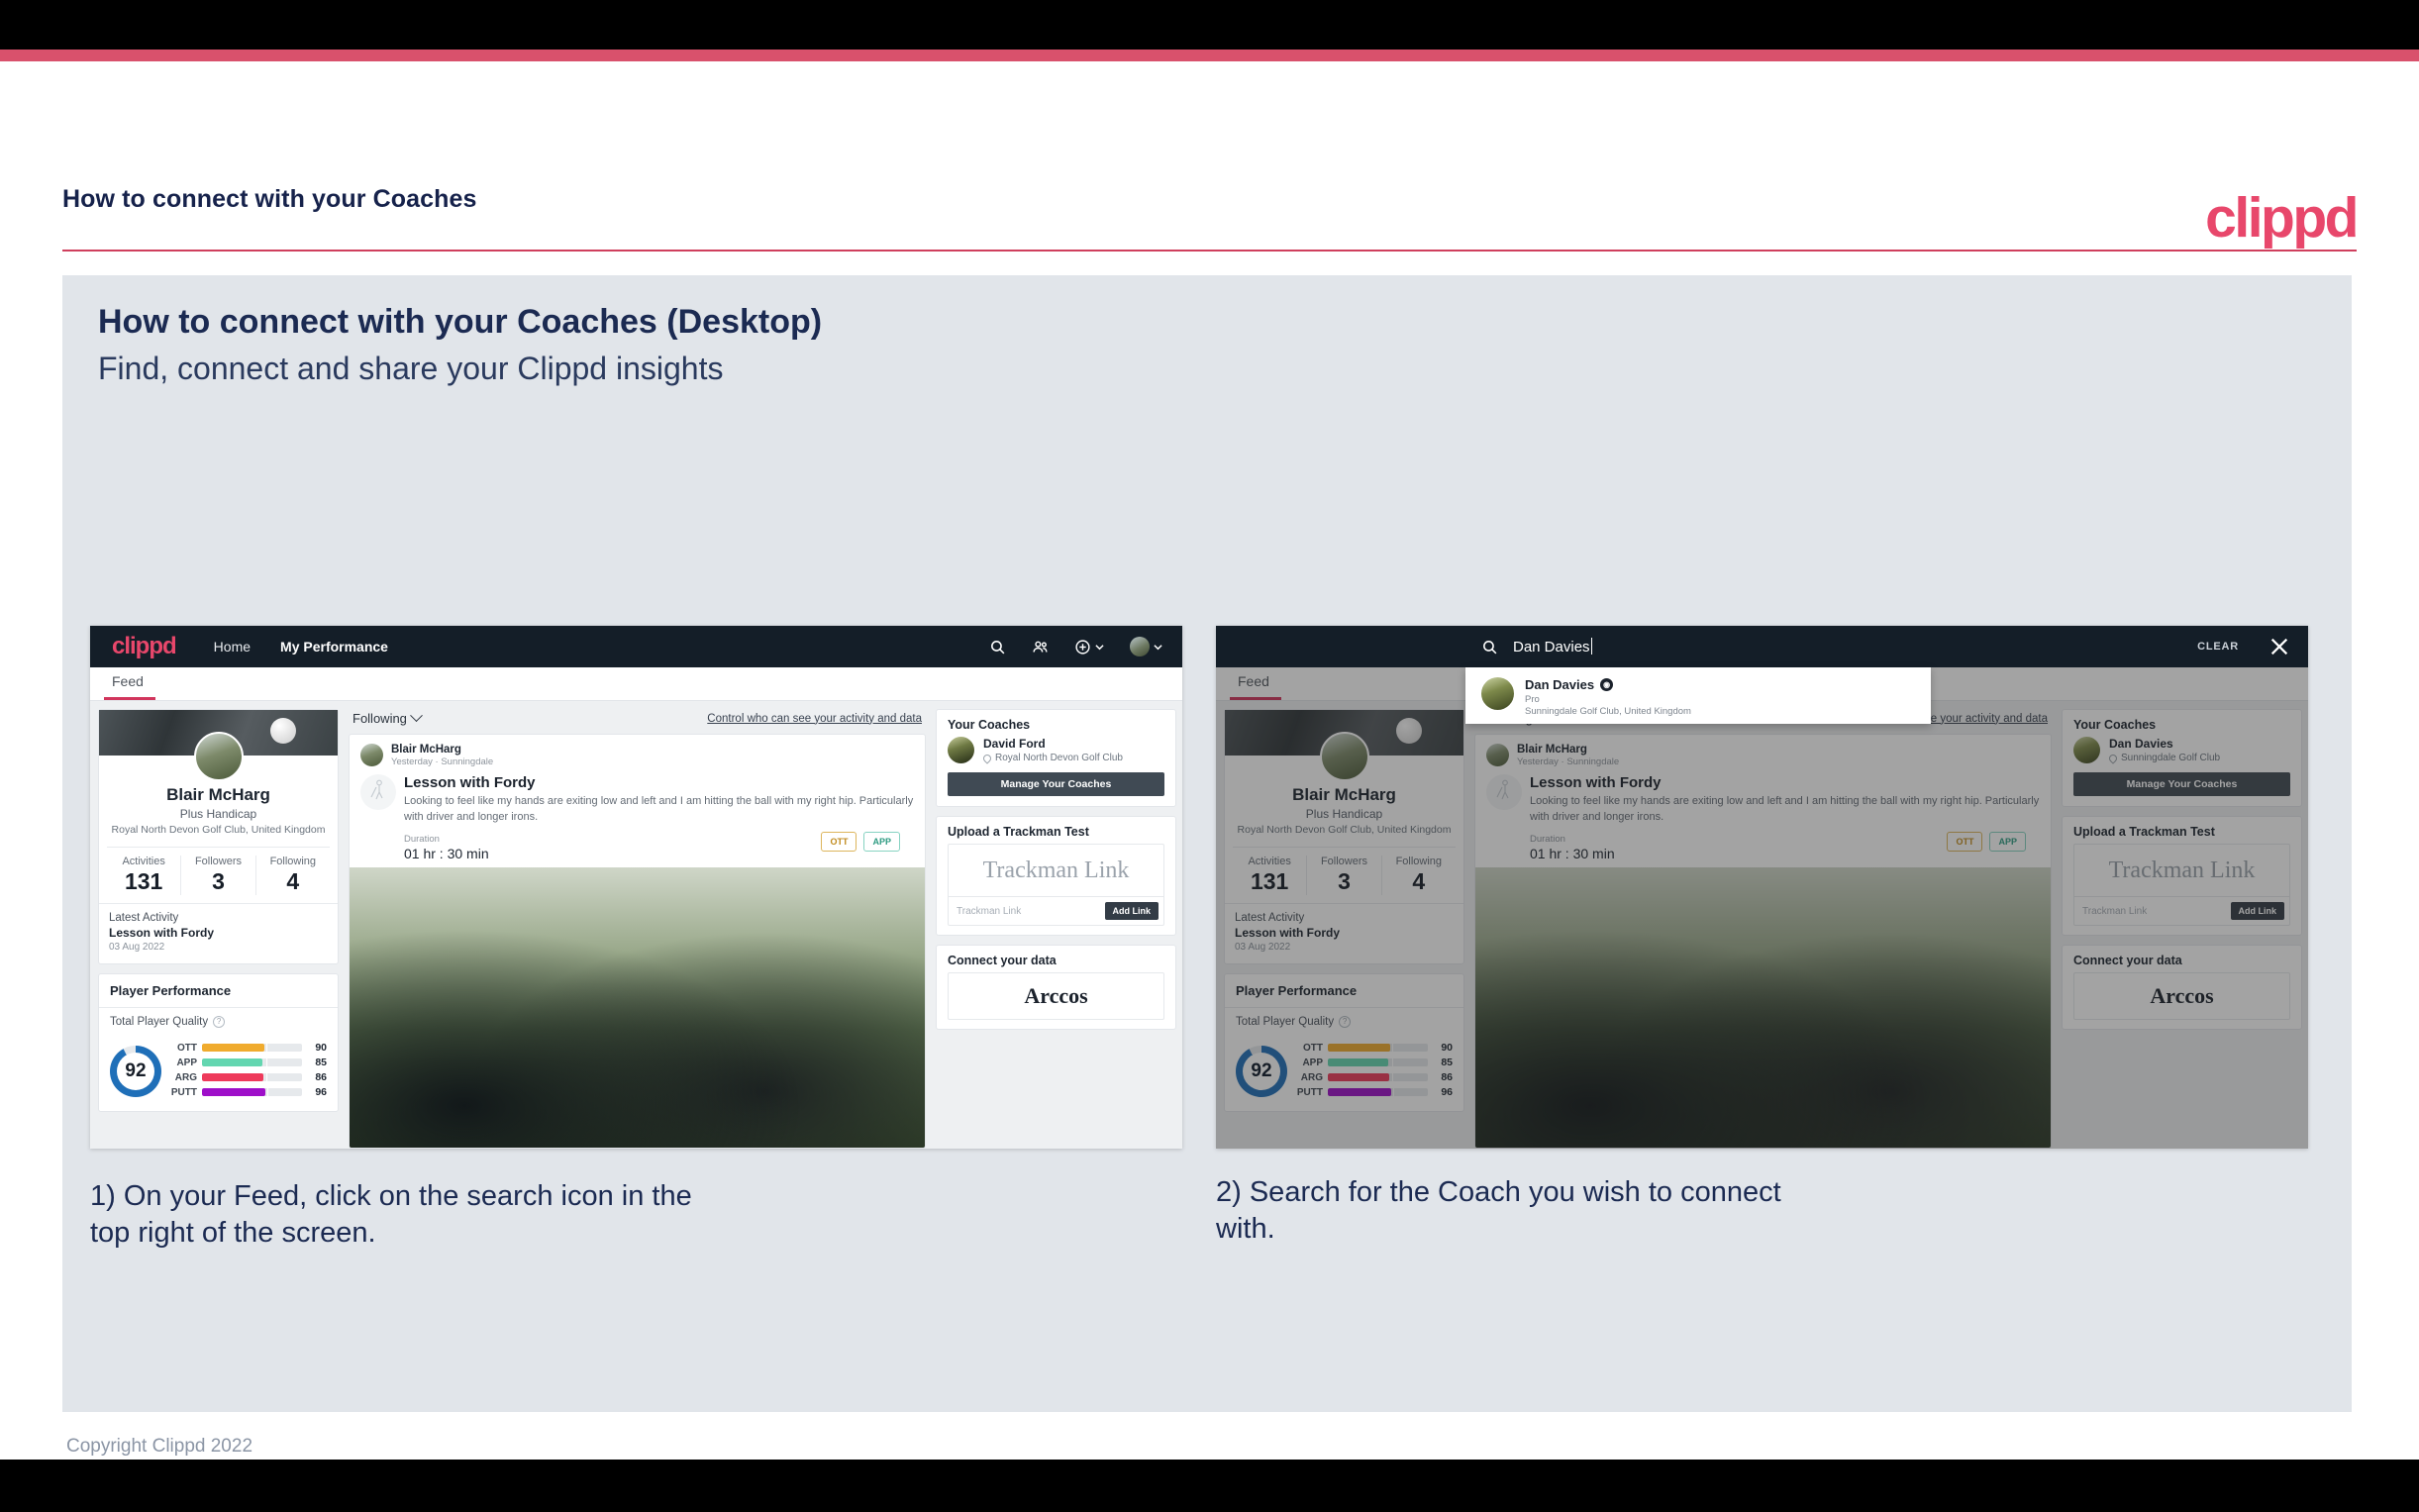 The width and height of the screenshot is (2419, 1512). What do you see at coordinates (2115, 725) in the screenshot?
I see `your-coaches-heading: Your Coaches` at bounding box center [2115, 725].